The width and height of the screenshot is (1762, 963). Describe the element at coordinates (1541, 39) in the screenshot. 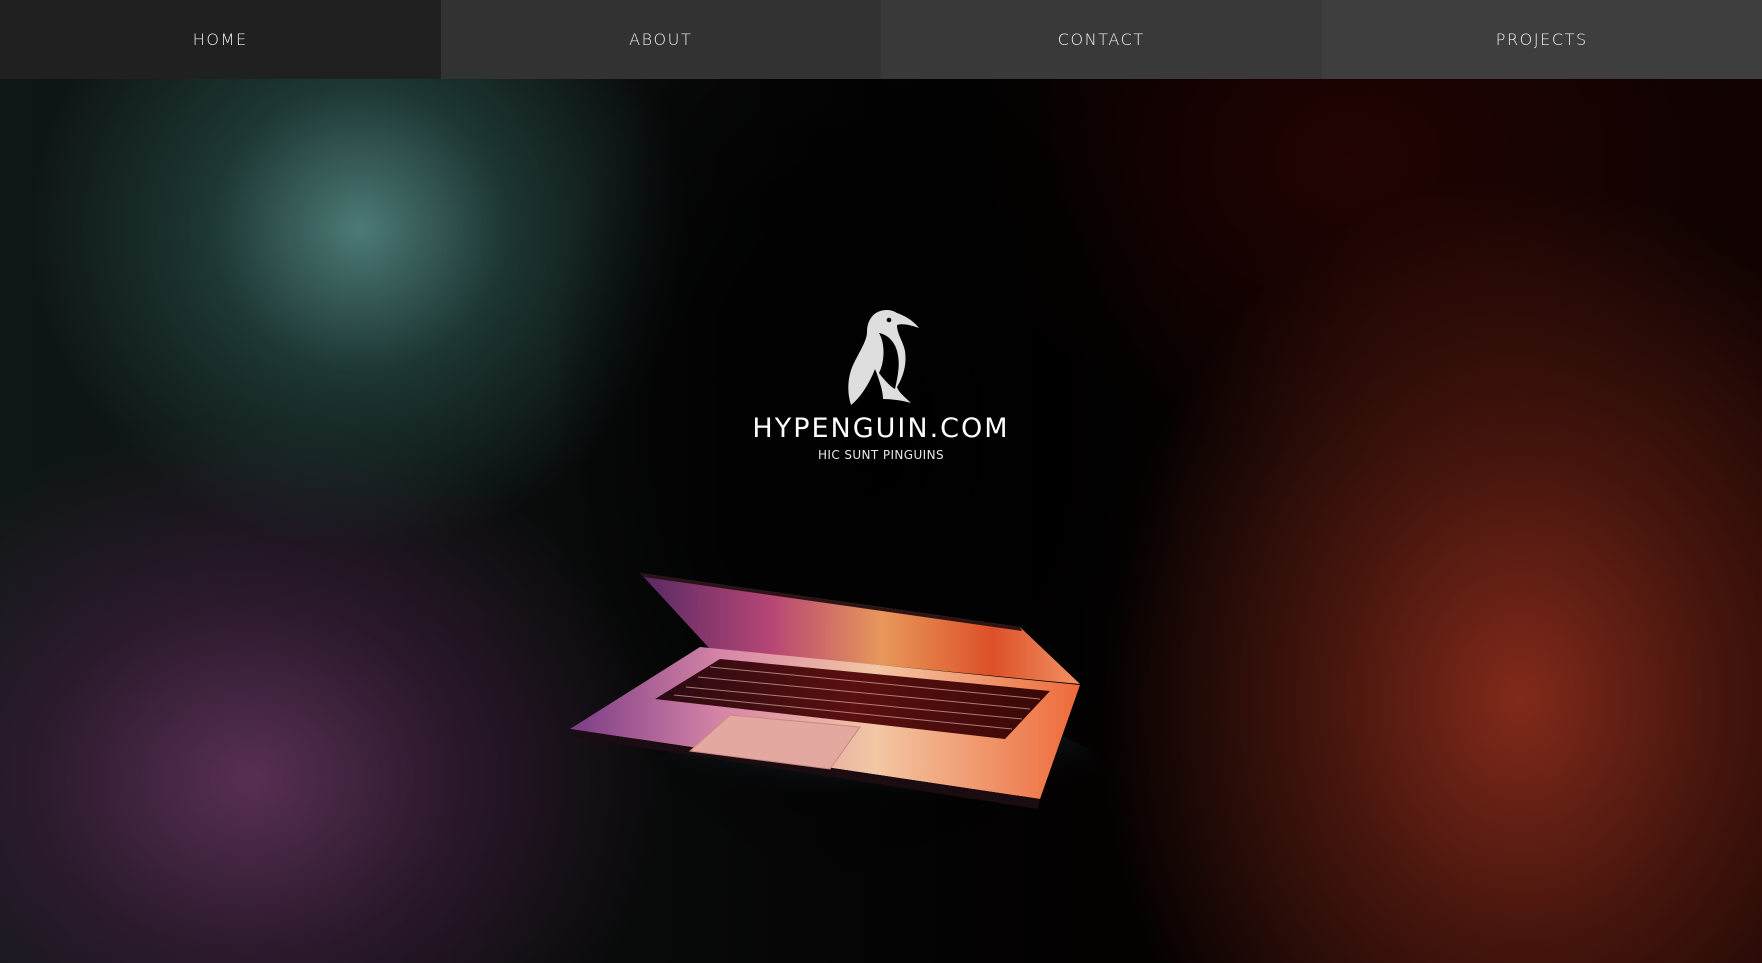

I see `nav-projects: PROJECTS` at that location.